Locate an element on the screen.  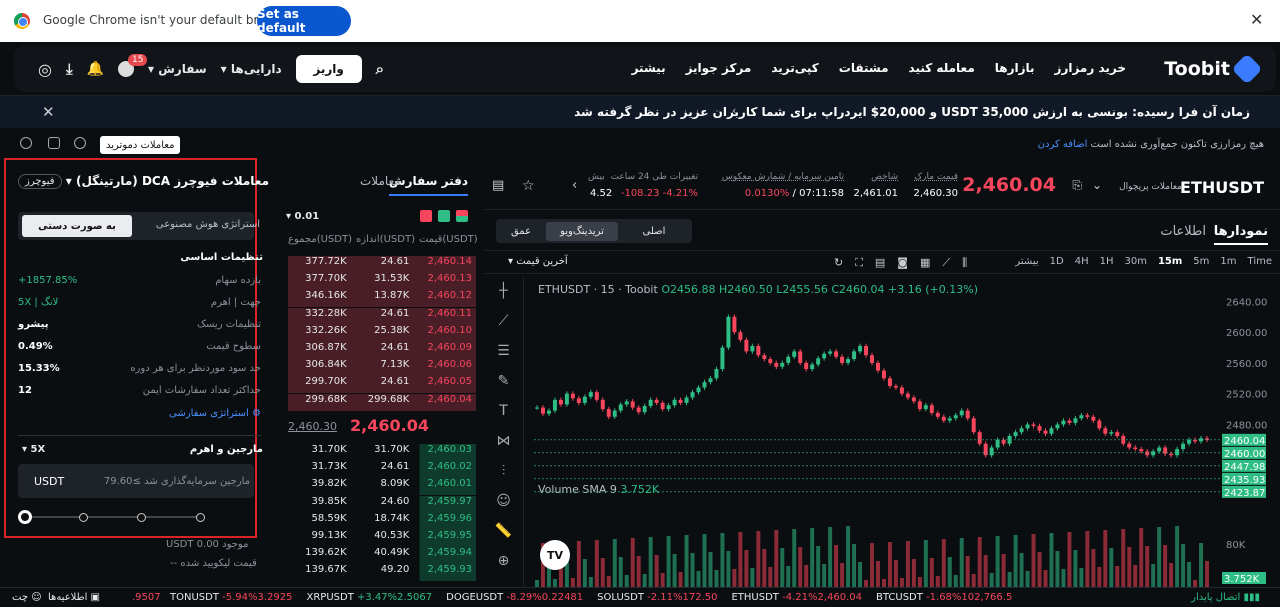
ticker-symbol: ETHUSDT is located at coordinates (1222, 187).